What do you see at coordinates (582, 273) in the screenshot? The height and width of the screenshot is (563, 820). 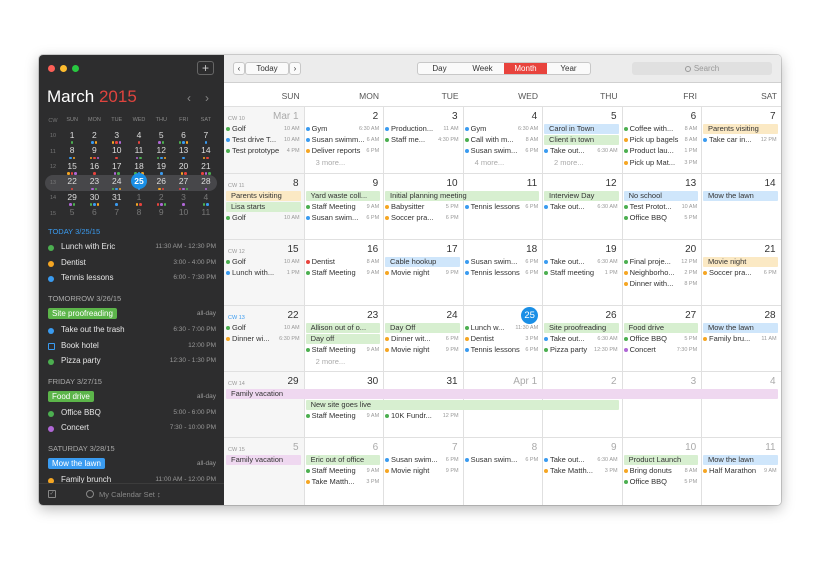 I see `timed-event: Staff meeting 1 PM` at bounding box center [582, 273].